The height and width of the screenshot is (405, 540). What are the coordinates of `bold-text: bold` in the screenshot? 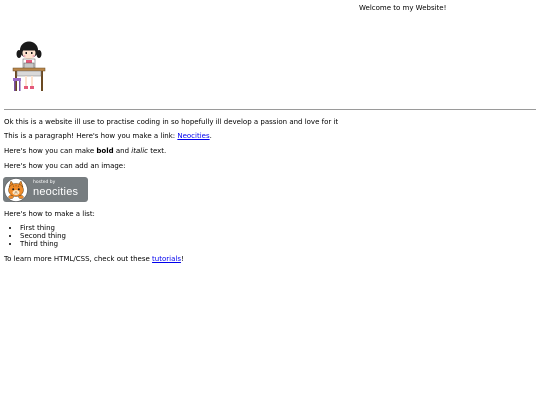 It's located at (105, 151).